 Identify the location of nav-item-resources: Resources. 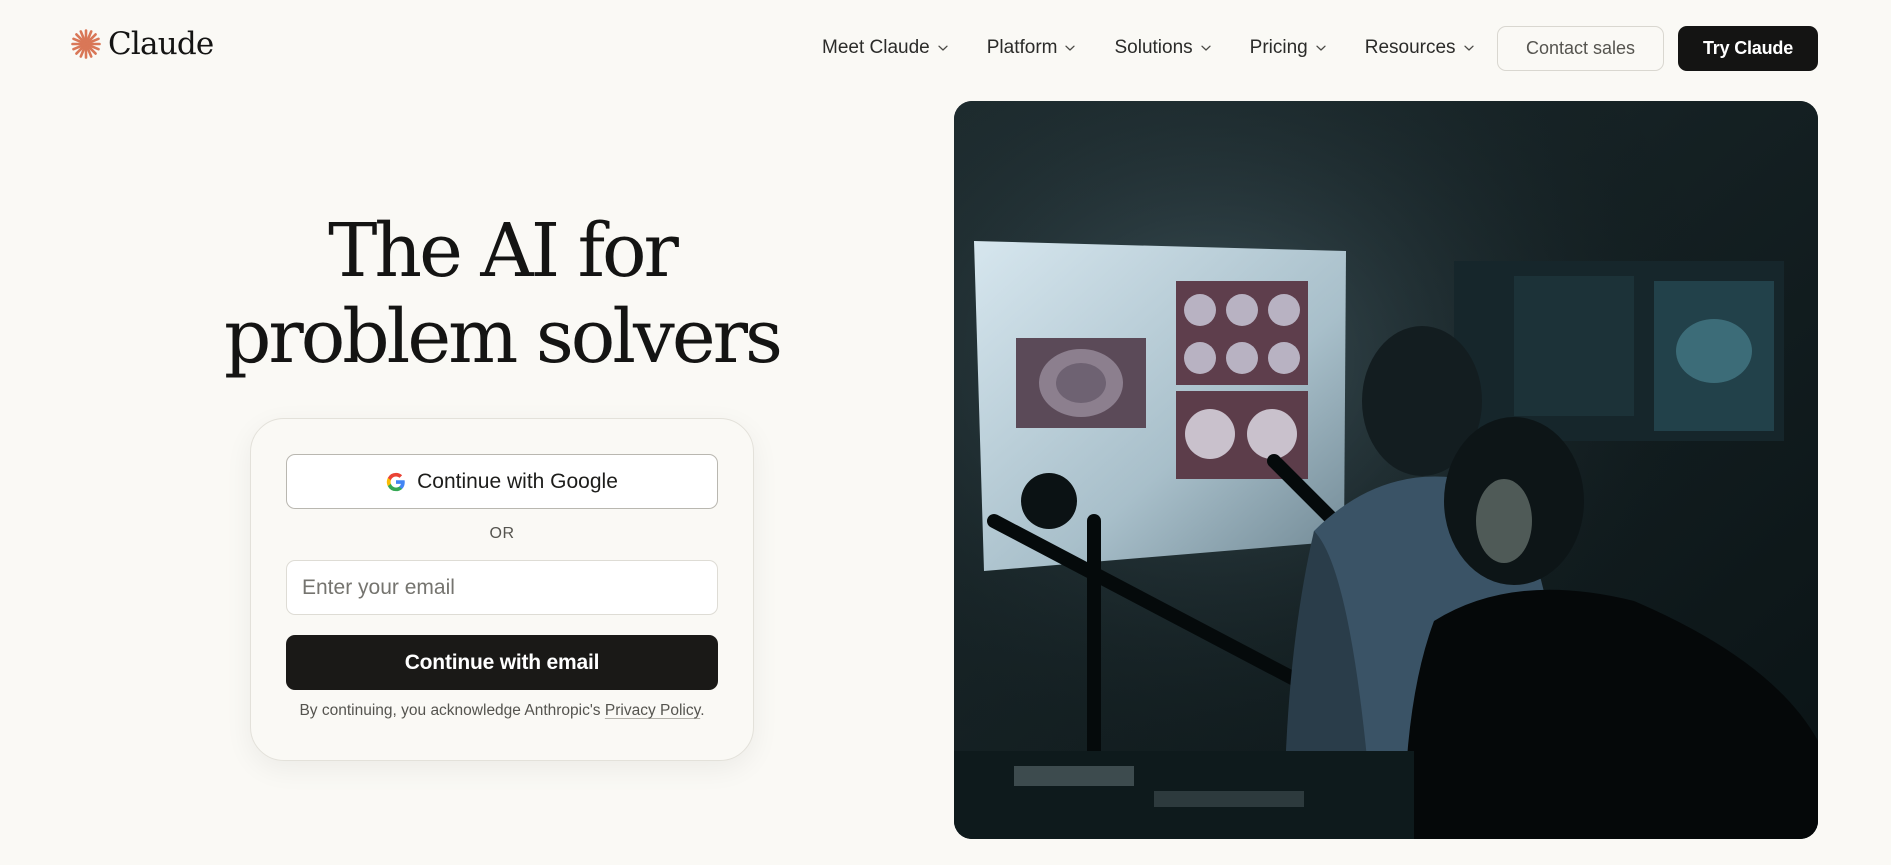
(1420, 48).